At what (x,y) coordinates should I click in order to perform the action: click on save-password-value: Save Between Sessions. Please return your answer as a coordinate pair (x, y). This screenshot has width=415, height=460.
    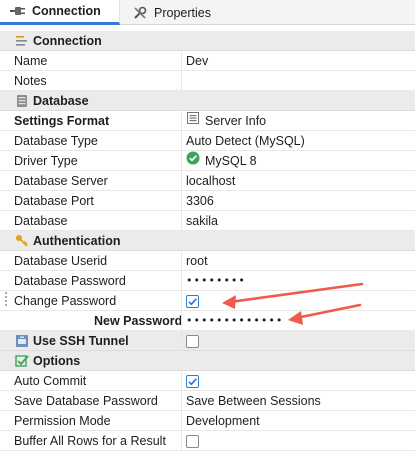
    Looking at the image, I should click on (253, 401).